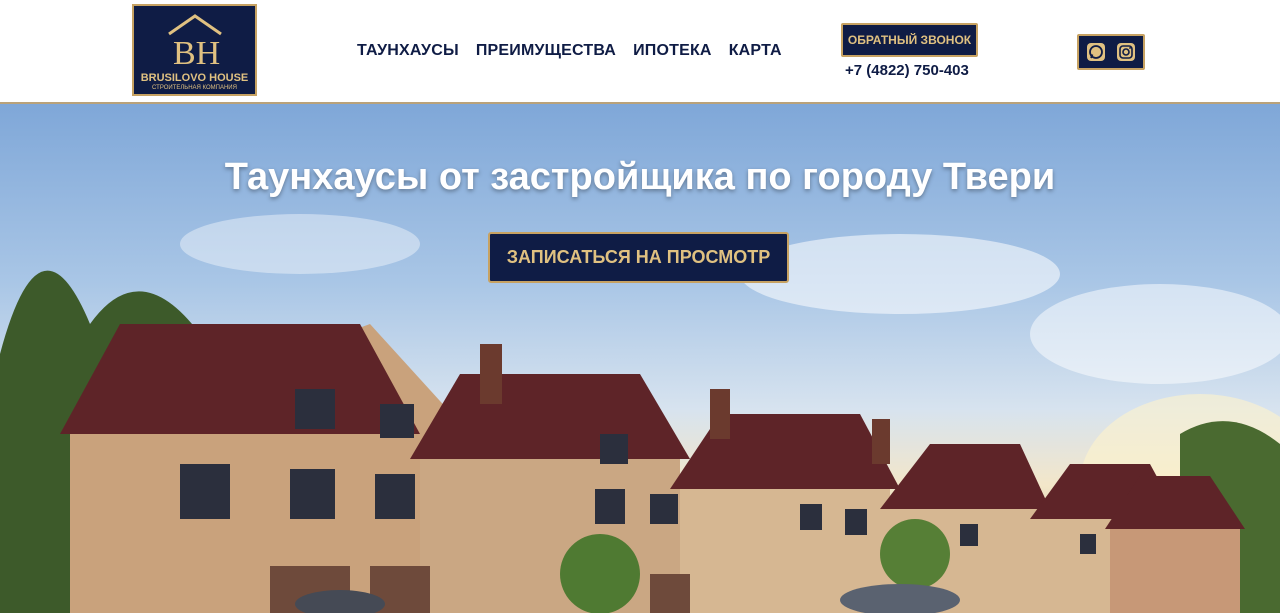 The height and width of the screenshot is (613, 1280). Describe the element at coordinates (194, 88) in the screenshot. I see `logo-subtitle: СТРОИТЕЛЬНАЯ КОМПАНИЯ` at that location.